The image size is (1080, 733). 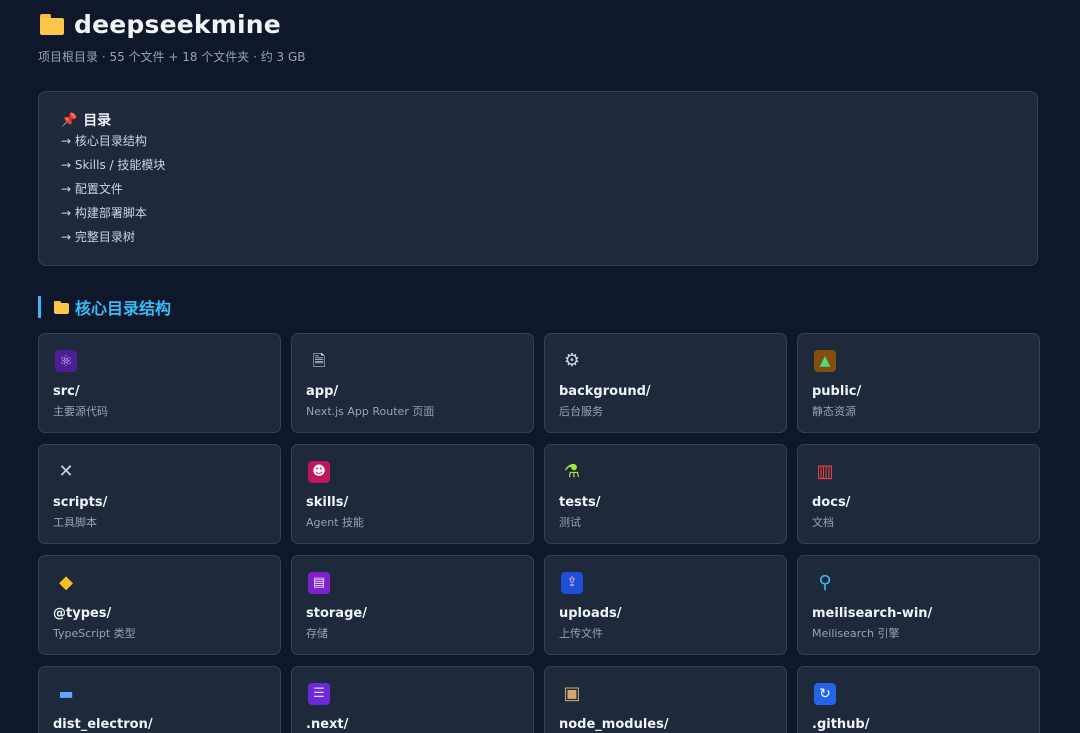 I want to click on floppy-disk-icon: ▤, so click(x=319, y=583).